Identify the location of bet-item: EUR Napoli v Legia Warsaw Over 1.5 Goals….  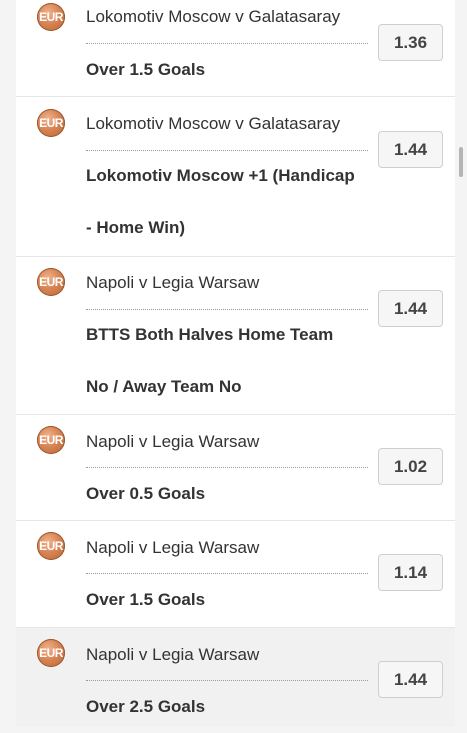
(235, 573).